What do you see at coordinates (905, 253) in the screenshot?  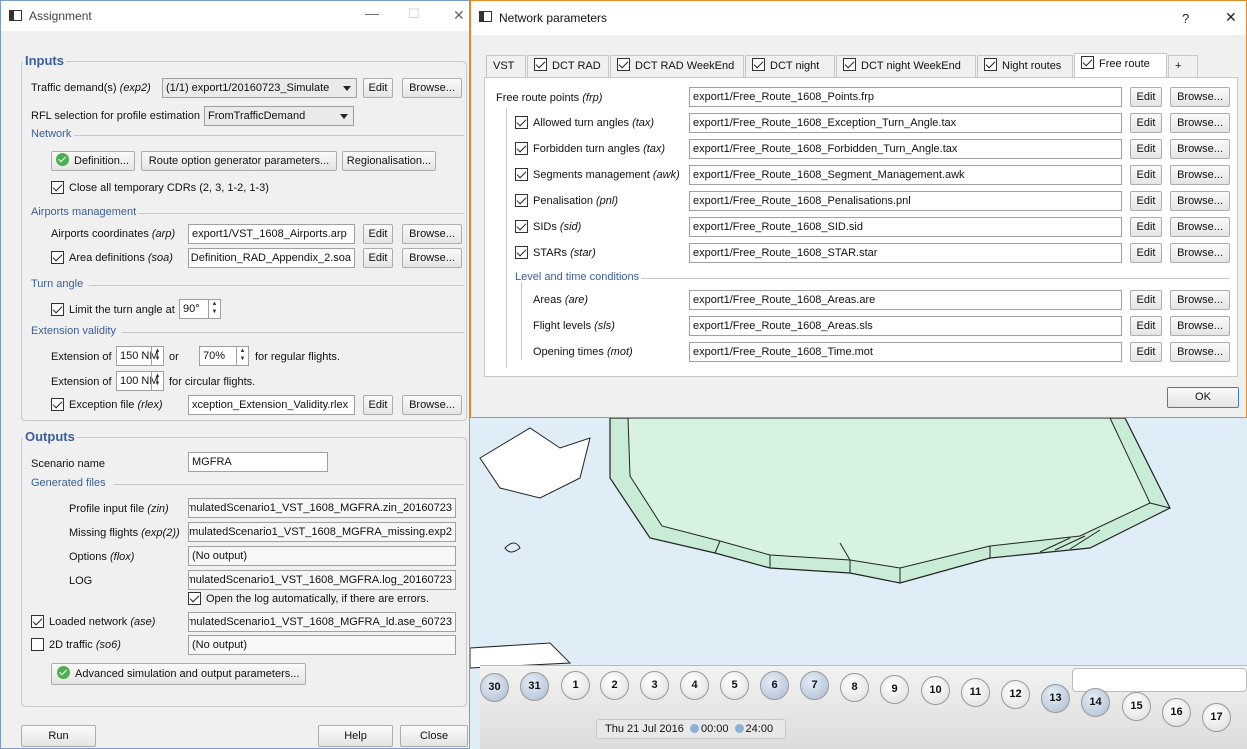 I see `file-row-field: export1/Free_Route_1608_STAR.star` at bounding box center [905, 253].